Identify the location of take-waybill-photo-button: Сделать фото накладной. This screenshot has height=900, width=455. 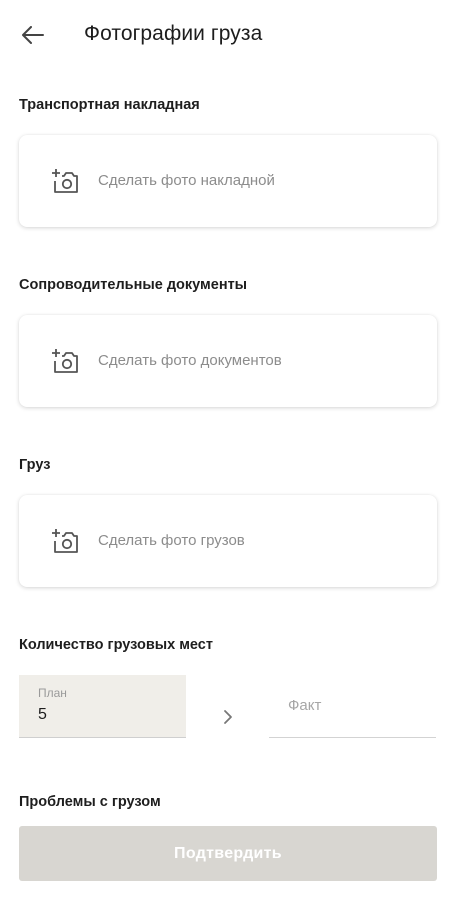
(228, 181).